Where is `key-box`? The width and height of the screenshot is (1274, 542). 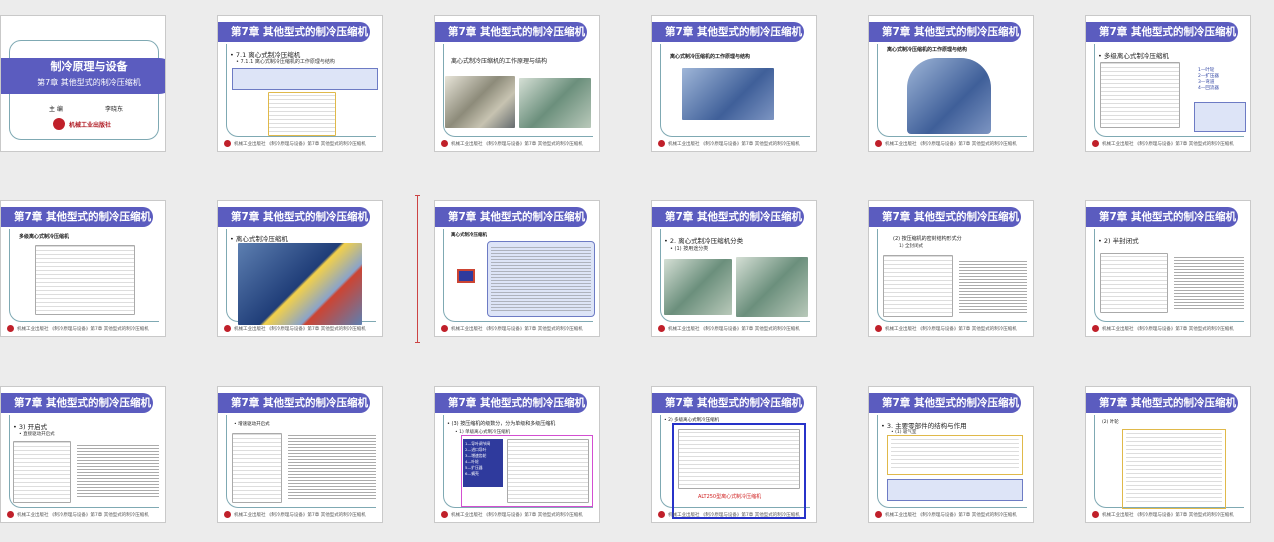
key-box is located at coordinates (466, 276).